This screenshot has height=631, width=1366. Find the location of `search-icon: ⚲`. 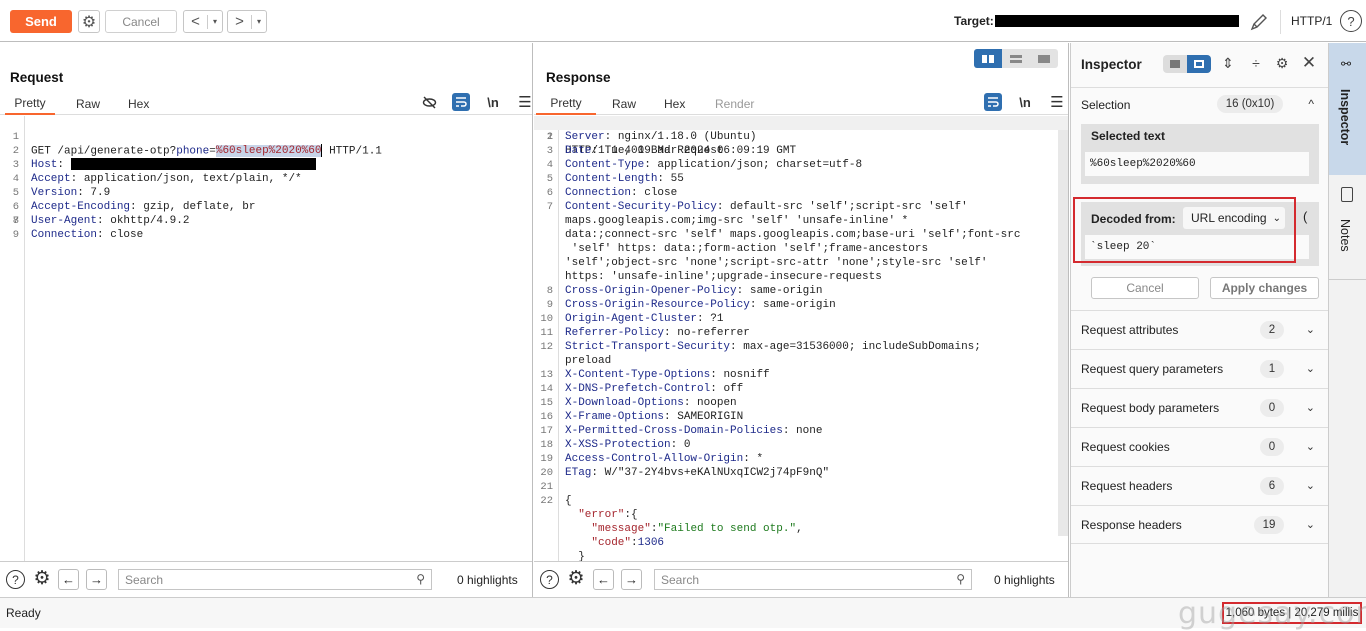

search-icon: ⚲ is located at coordinates (420, 579).